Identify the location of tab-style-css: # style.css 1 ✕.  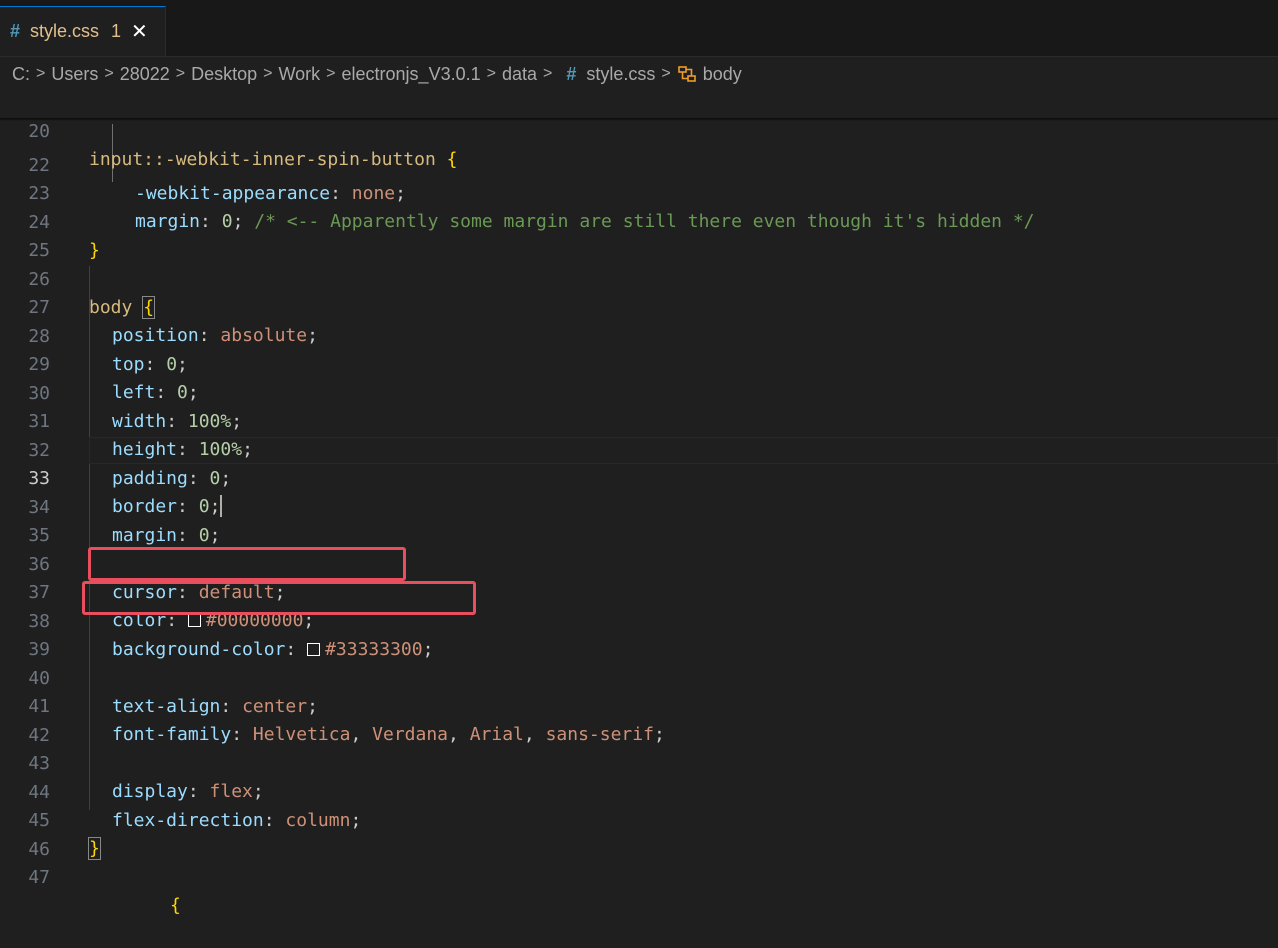
(83, 31).